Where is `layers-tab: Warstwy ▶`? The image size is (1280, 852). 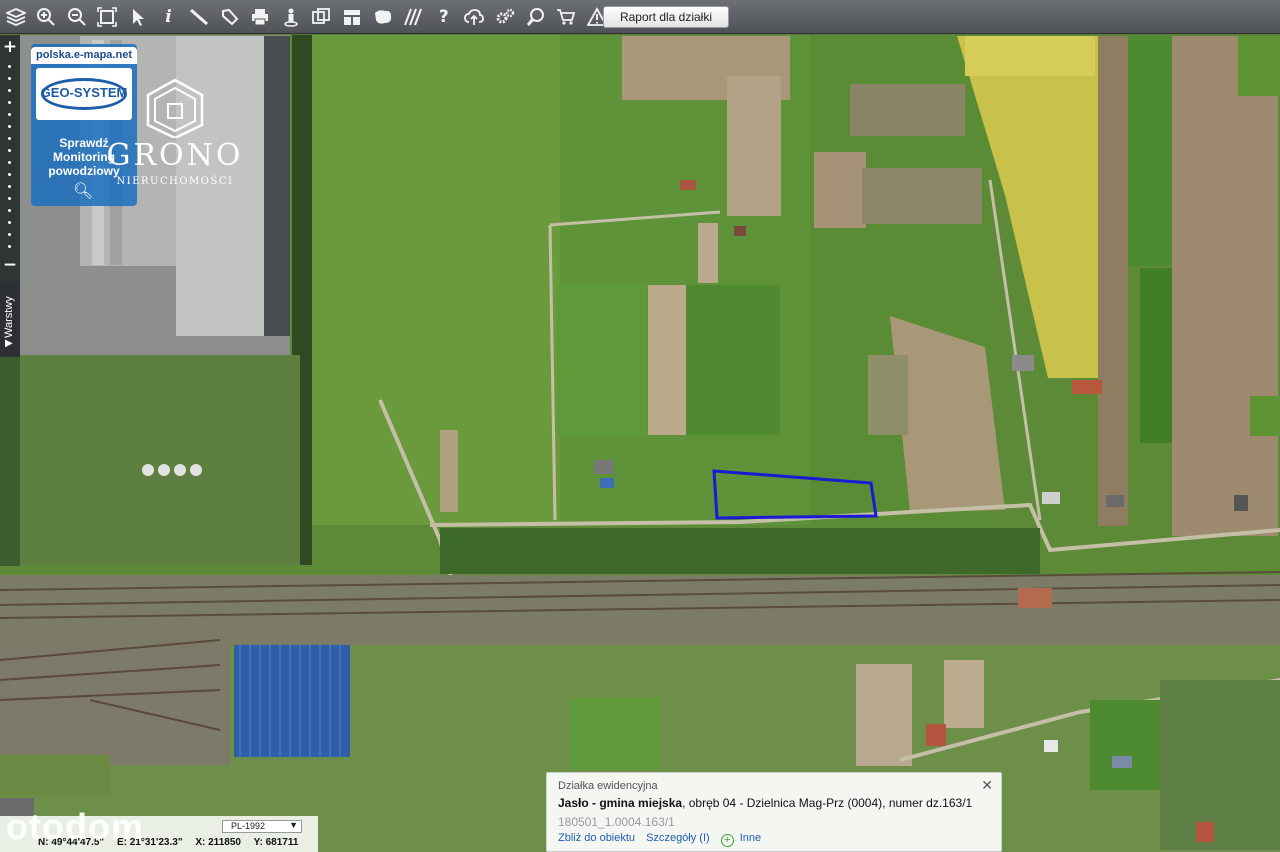
layers-tab: Warstwy ▶ is located at coordinates (10, 319).